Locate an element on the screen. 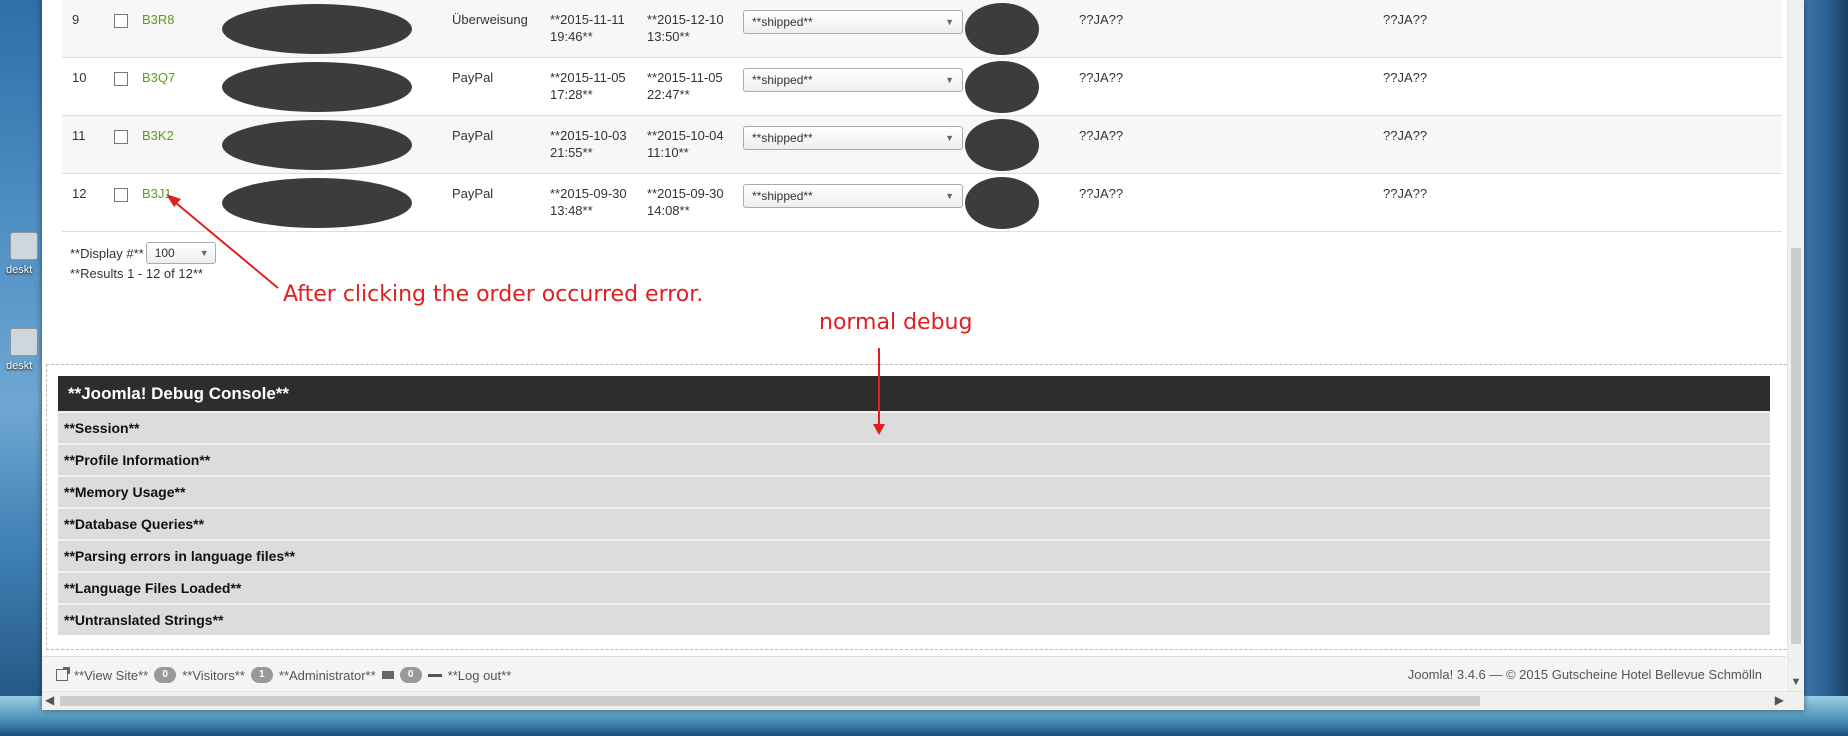 Image resolution: width=1848 pixels, height=736 pixels. order-date-day: **2015-09-30 is located at coordinates (588, 193).